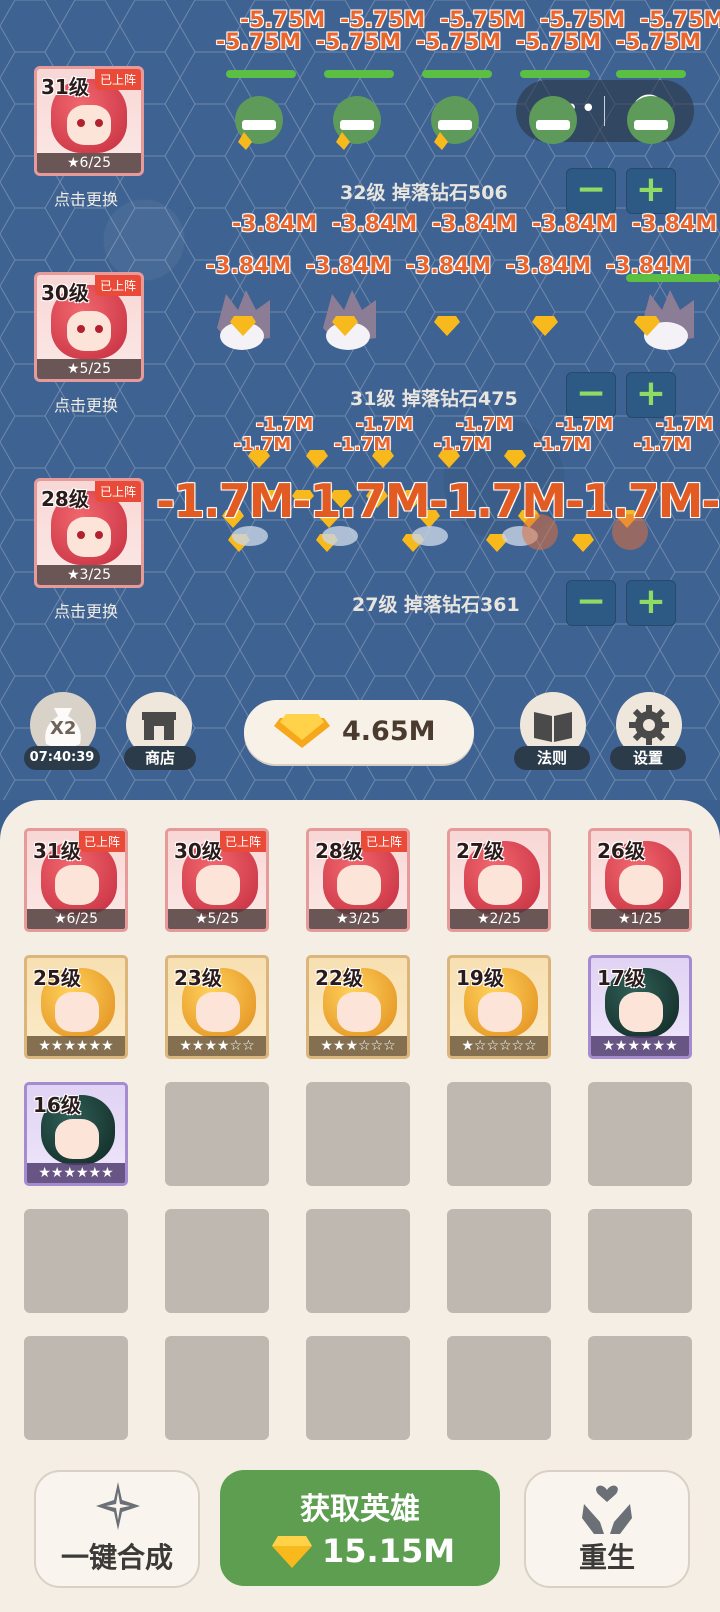 The height and width of the screenshot is (1612, 720). Describe the element at coordinates (659, 42) in the screenshot. I see `damage-number: -5.75M` at that location.